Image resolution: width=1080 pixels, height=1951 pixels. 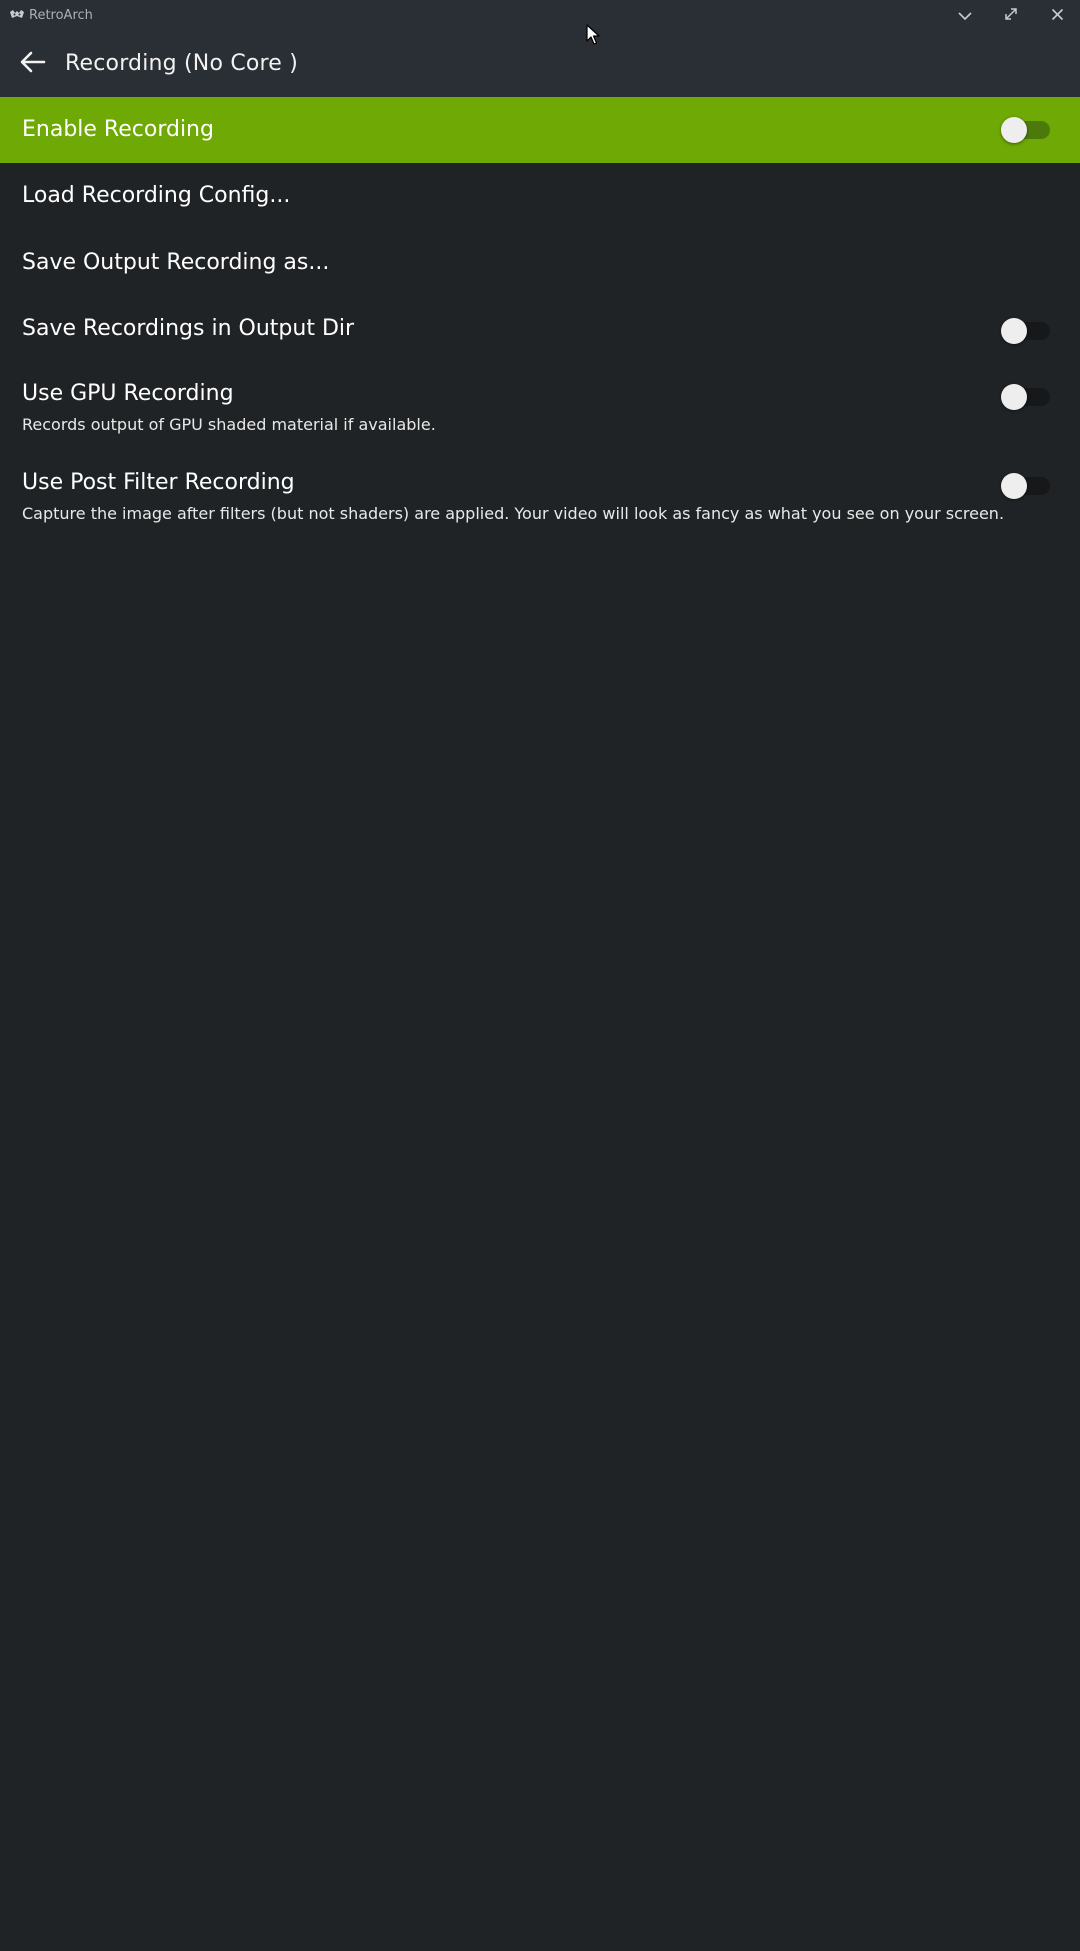 What do you see at coordinates (128, 393) in the screenshot?
I see `setting-label: Use GPU Recording` at bounding box center [128, 393].